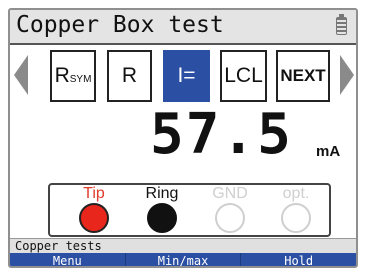 The image size is (369, 269). I want to click on softkey-menu: Menu, so click(68, 259).